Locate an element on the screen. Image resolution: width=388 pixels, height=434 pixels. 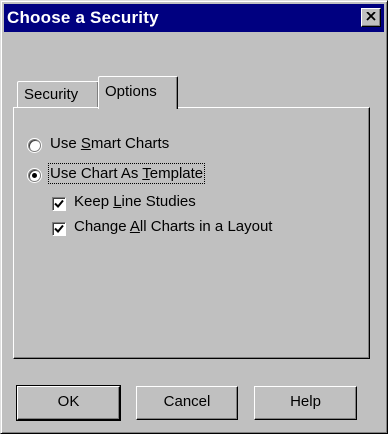
radio-use-smart-charts is located at coordinates (34, 145).